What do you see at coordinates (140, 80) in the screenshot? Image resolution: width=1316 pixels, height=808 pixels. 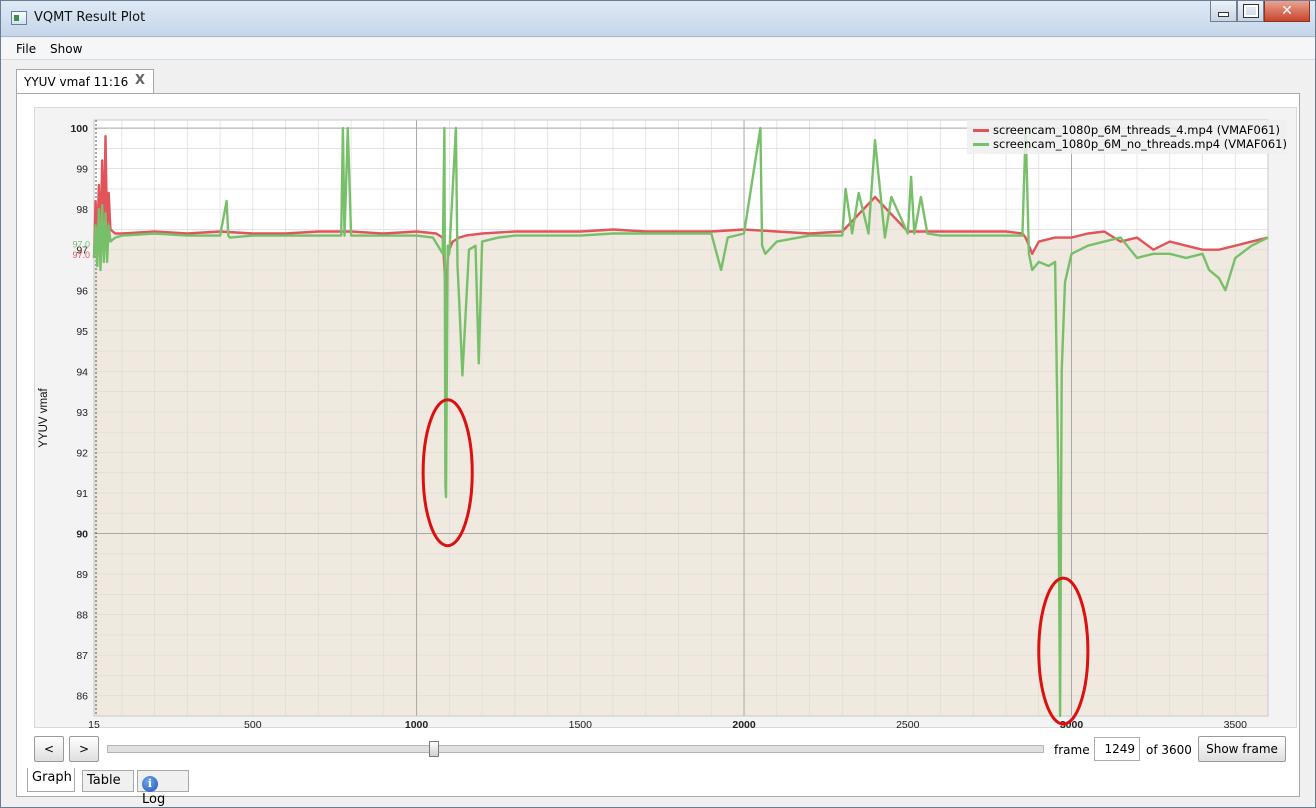 I see `tab-close-icon: X` at bounding box center [140, 80].